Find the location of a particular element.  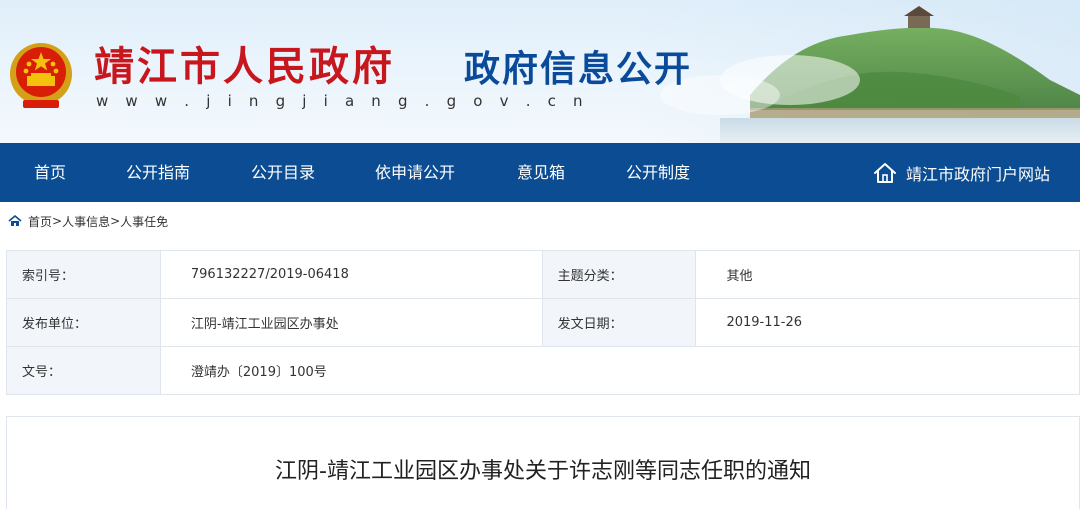

table-row: 索引号： 796132227/2019-06418 主题分类： 其他 is located at coordinates (543, 274).